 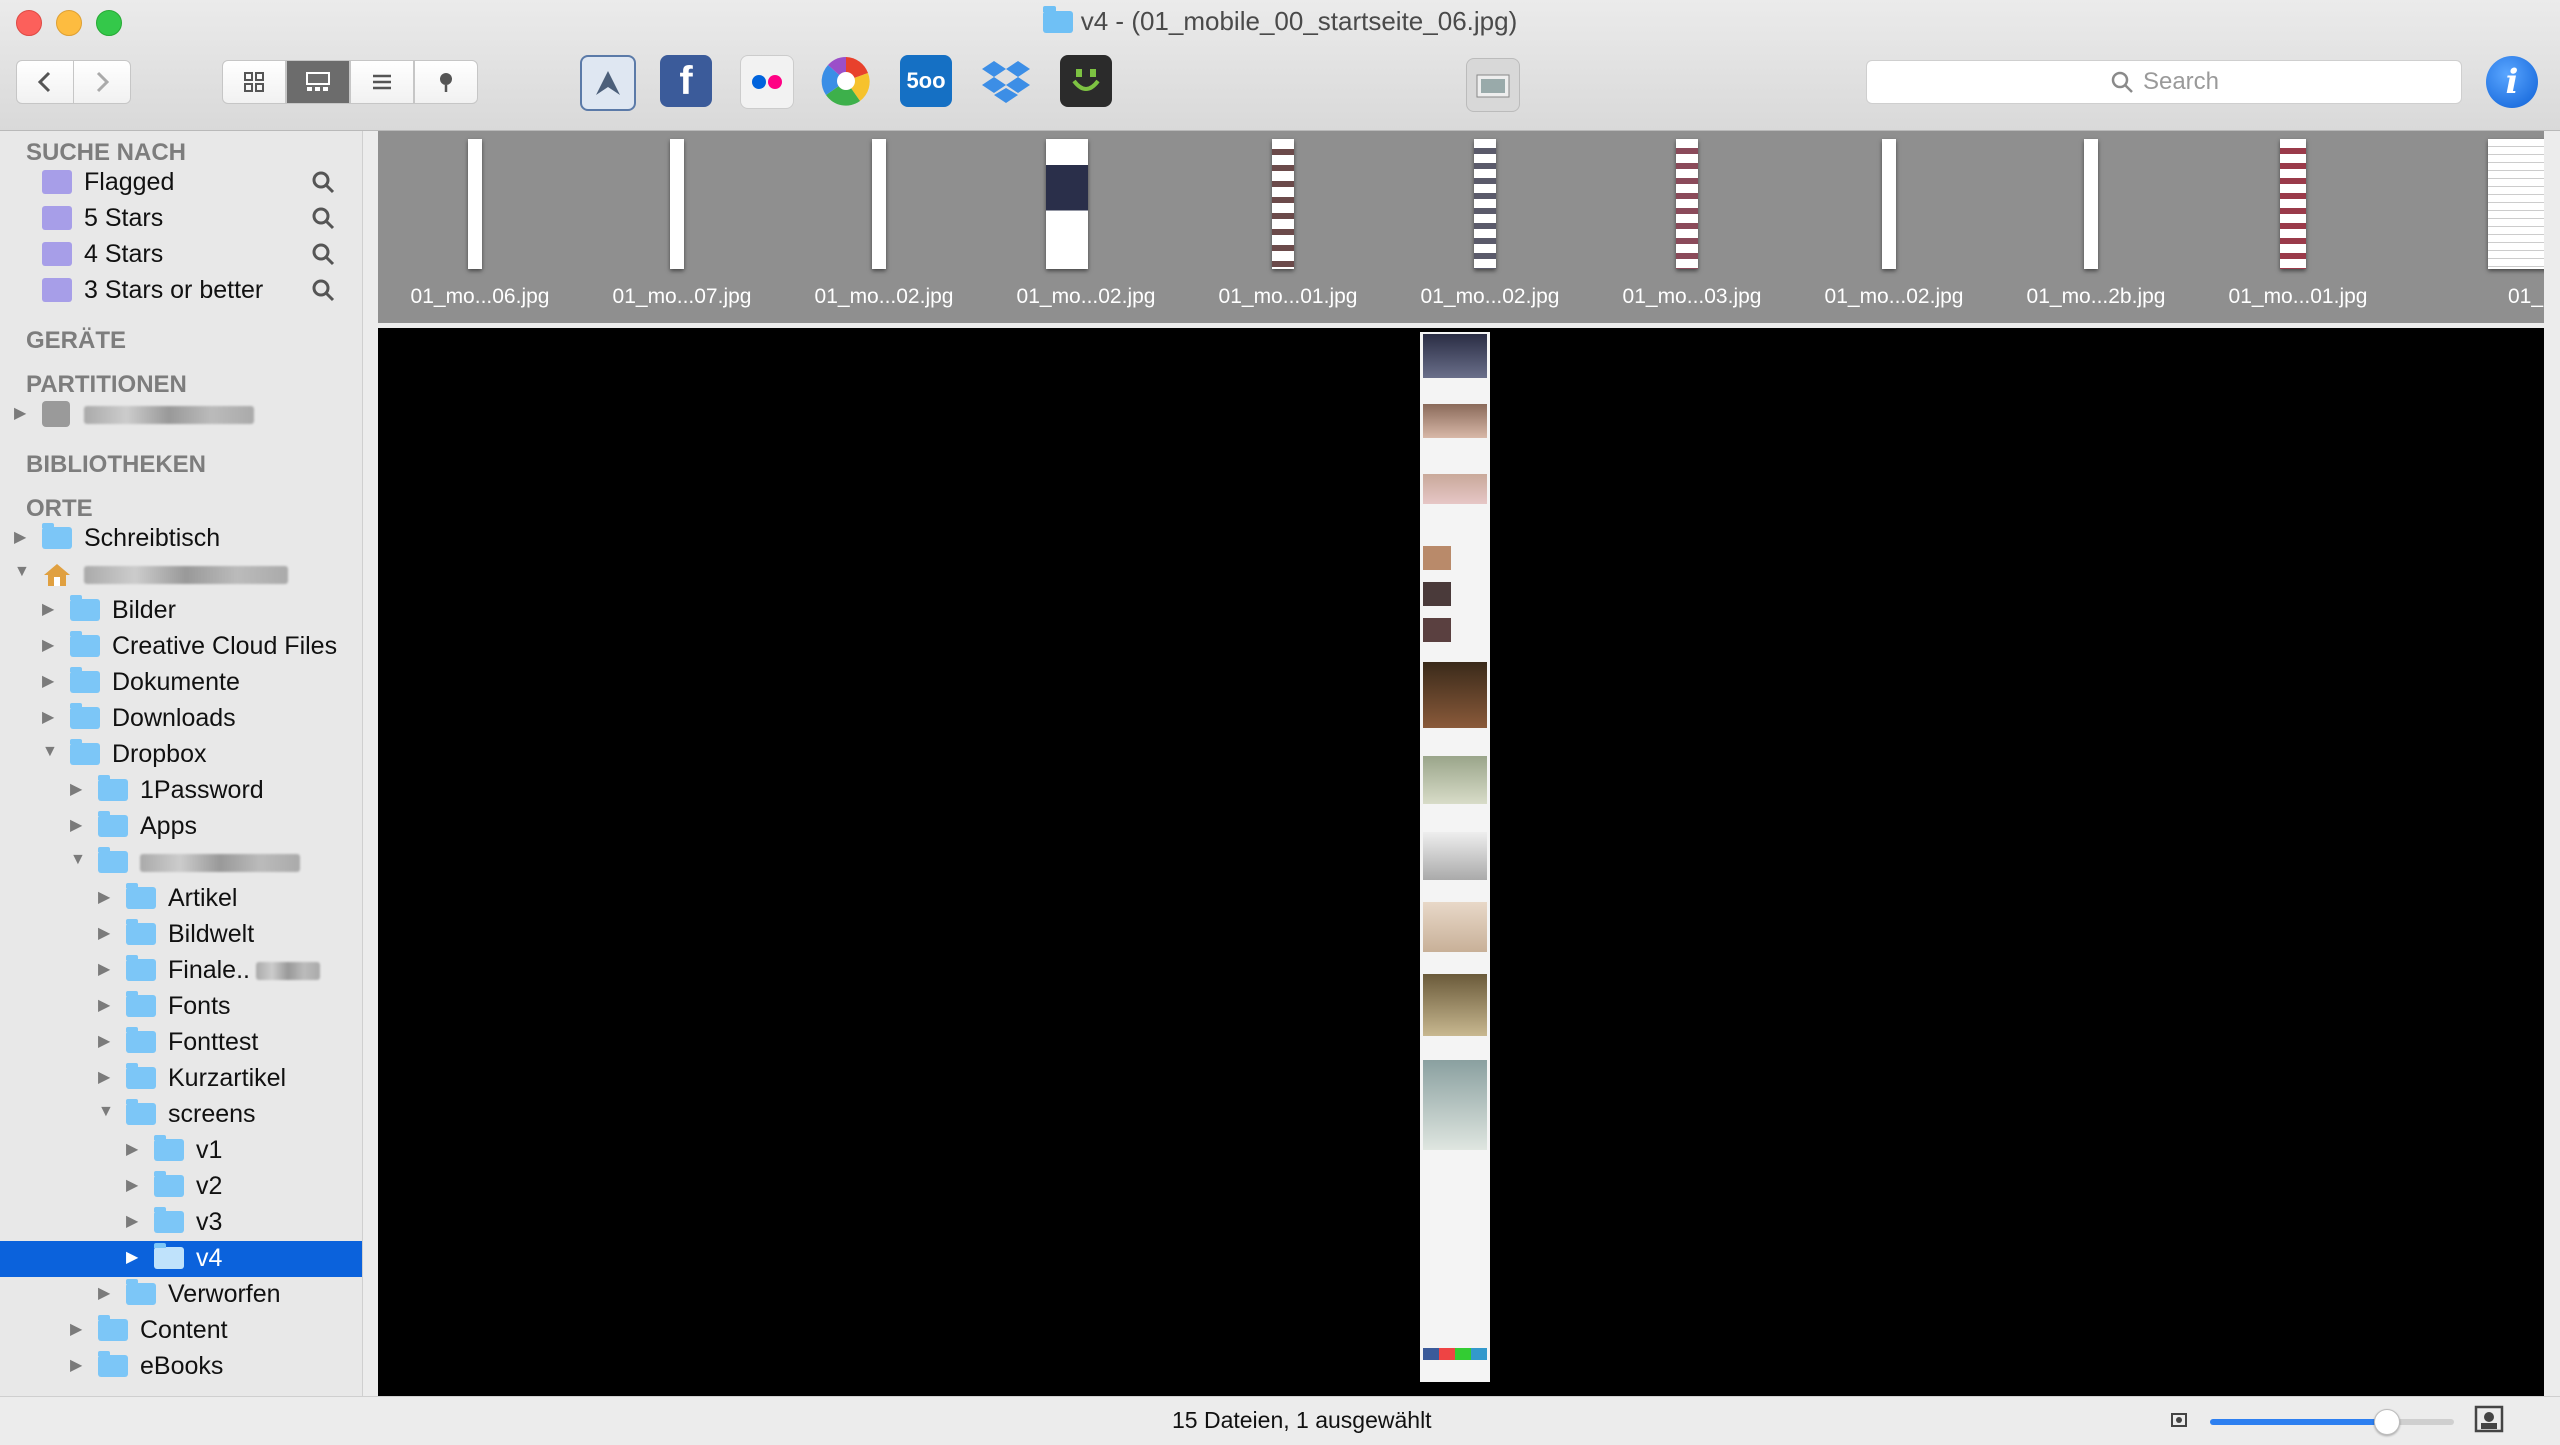 What do you see at coordinates (181, 1259) in the screenshot?
I see `sidebar-item-v4: ▶ v4` at bounding box center [181, 1259].